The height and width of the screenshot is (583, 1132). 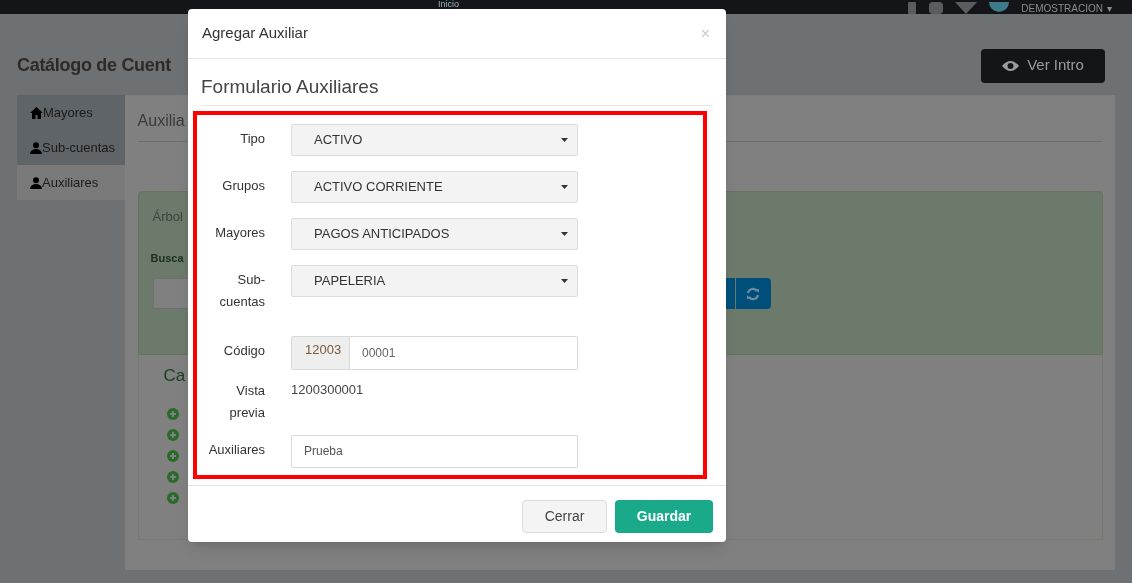 I want to click on form-title: Formulario Auxiliares, so click(x=457, y=89).